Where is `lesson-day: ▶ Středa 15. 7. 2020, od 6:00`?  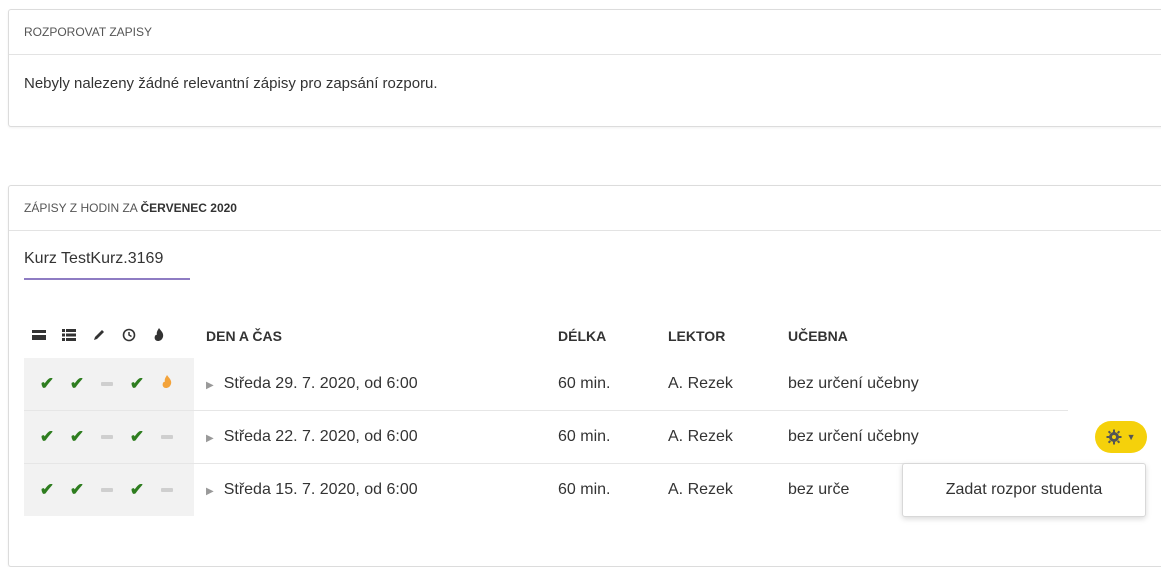 lesson-day: ▶ Středa 15. 7. 2020, od 6:00 is located at coordinates (376, 489).